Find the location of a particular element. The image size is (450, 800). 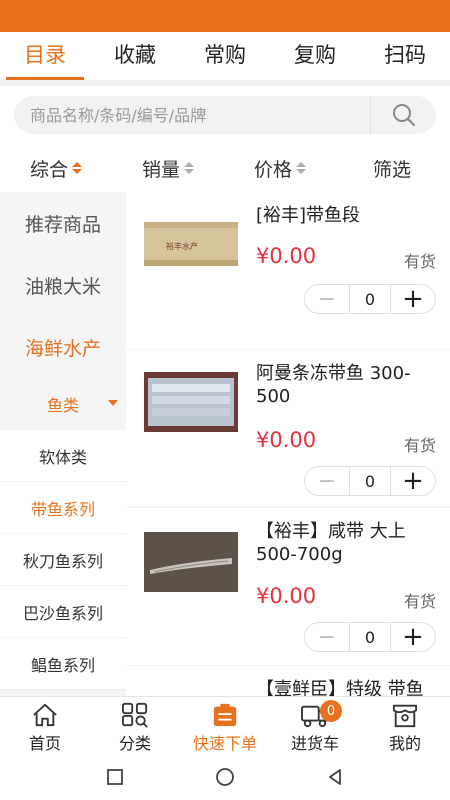

home-circle-icon is located at coordinates (225, 777).